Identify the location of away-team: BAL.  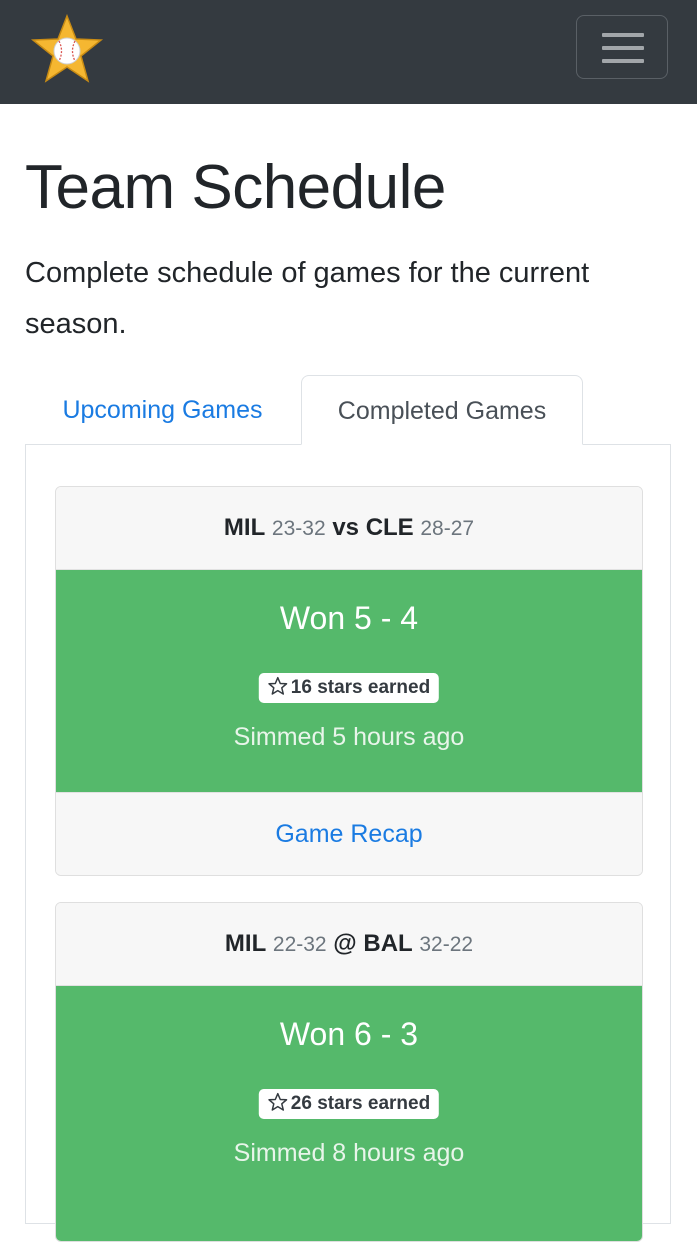
(388, 943).